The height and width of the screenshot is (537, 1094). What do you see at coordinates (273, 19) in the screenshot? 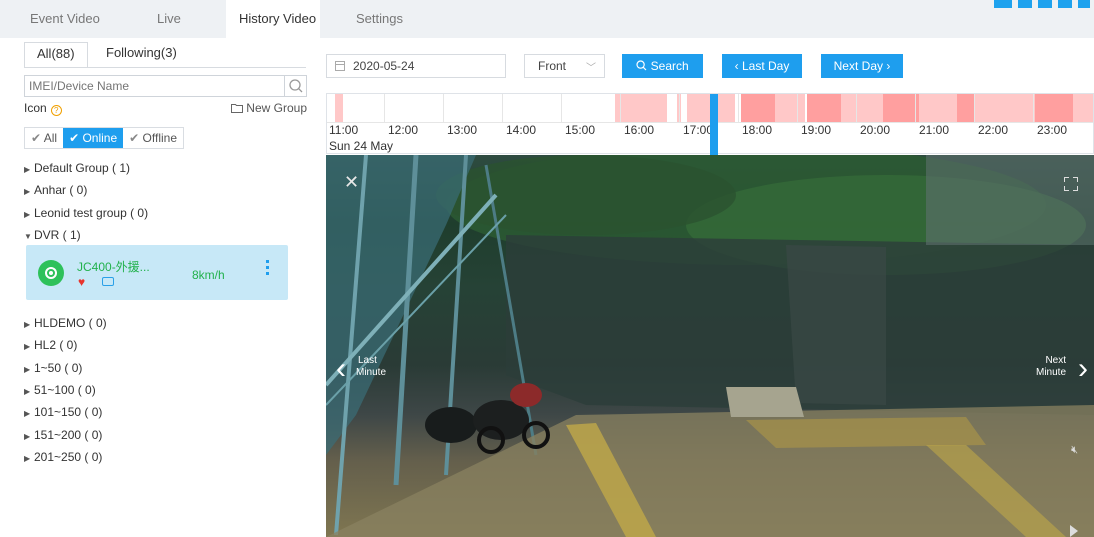
I see `tab-history-video: History Video` at bounding box center [273, 19].